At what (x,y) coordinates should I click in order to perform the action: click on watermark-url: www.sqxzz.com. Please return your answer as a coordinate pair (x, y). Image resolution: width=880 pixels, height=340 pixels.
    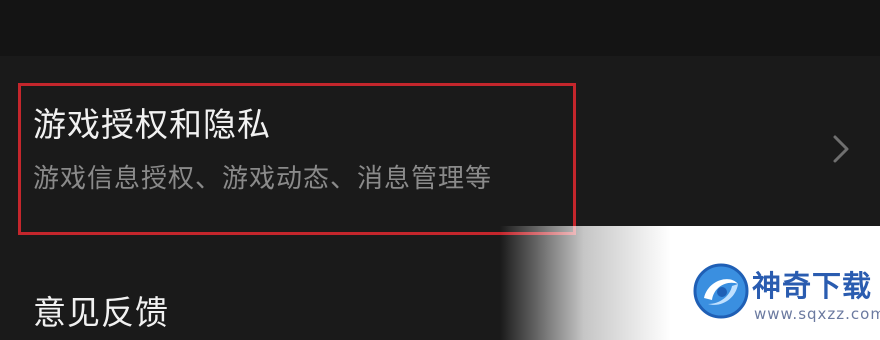
    Looking at the image, I should click on (817, 314).